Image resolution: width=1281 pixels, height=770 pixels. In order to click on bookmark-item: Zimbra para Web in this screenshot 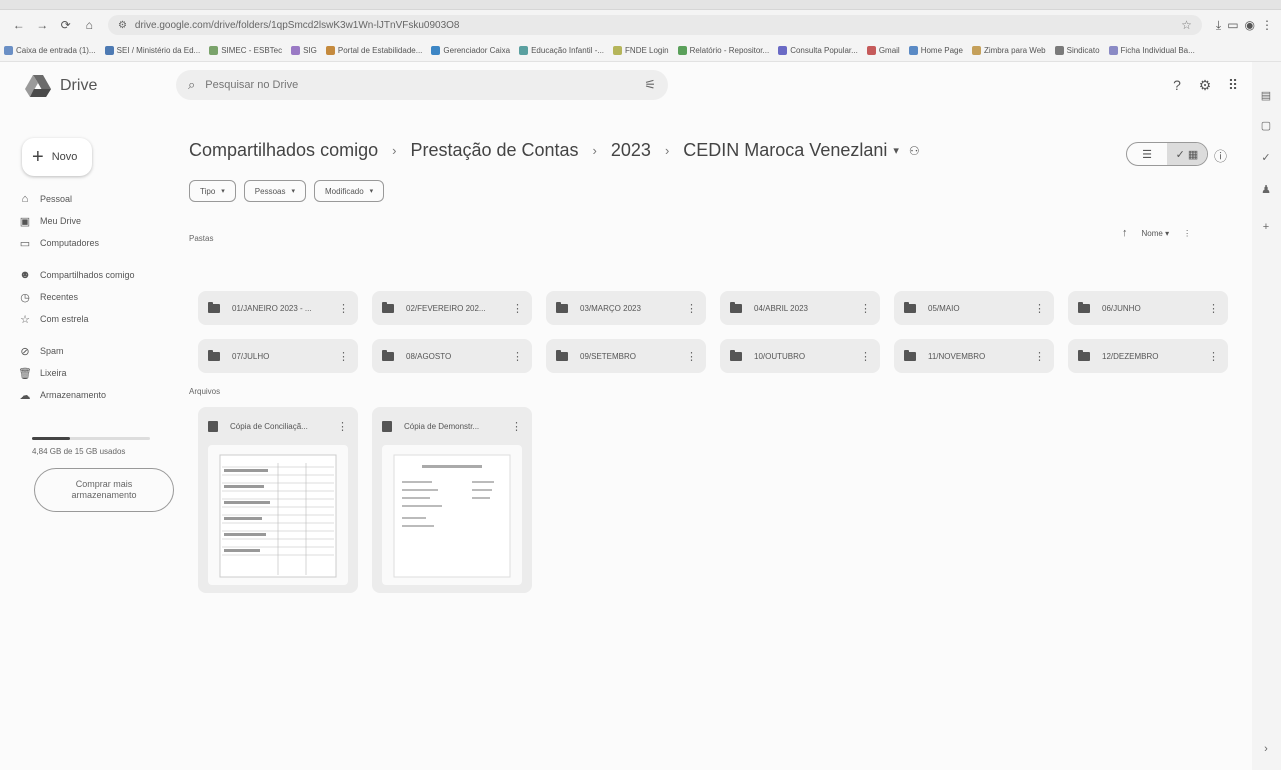, I will do `click(1008, 50)`.